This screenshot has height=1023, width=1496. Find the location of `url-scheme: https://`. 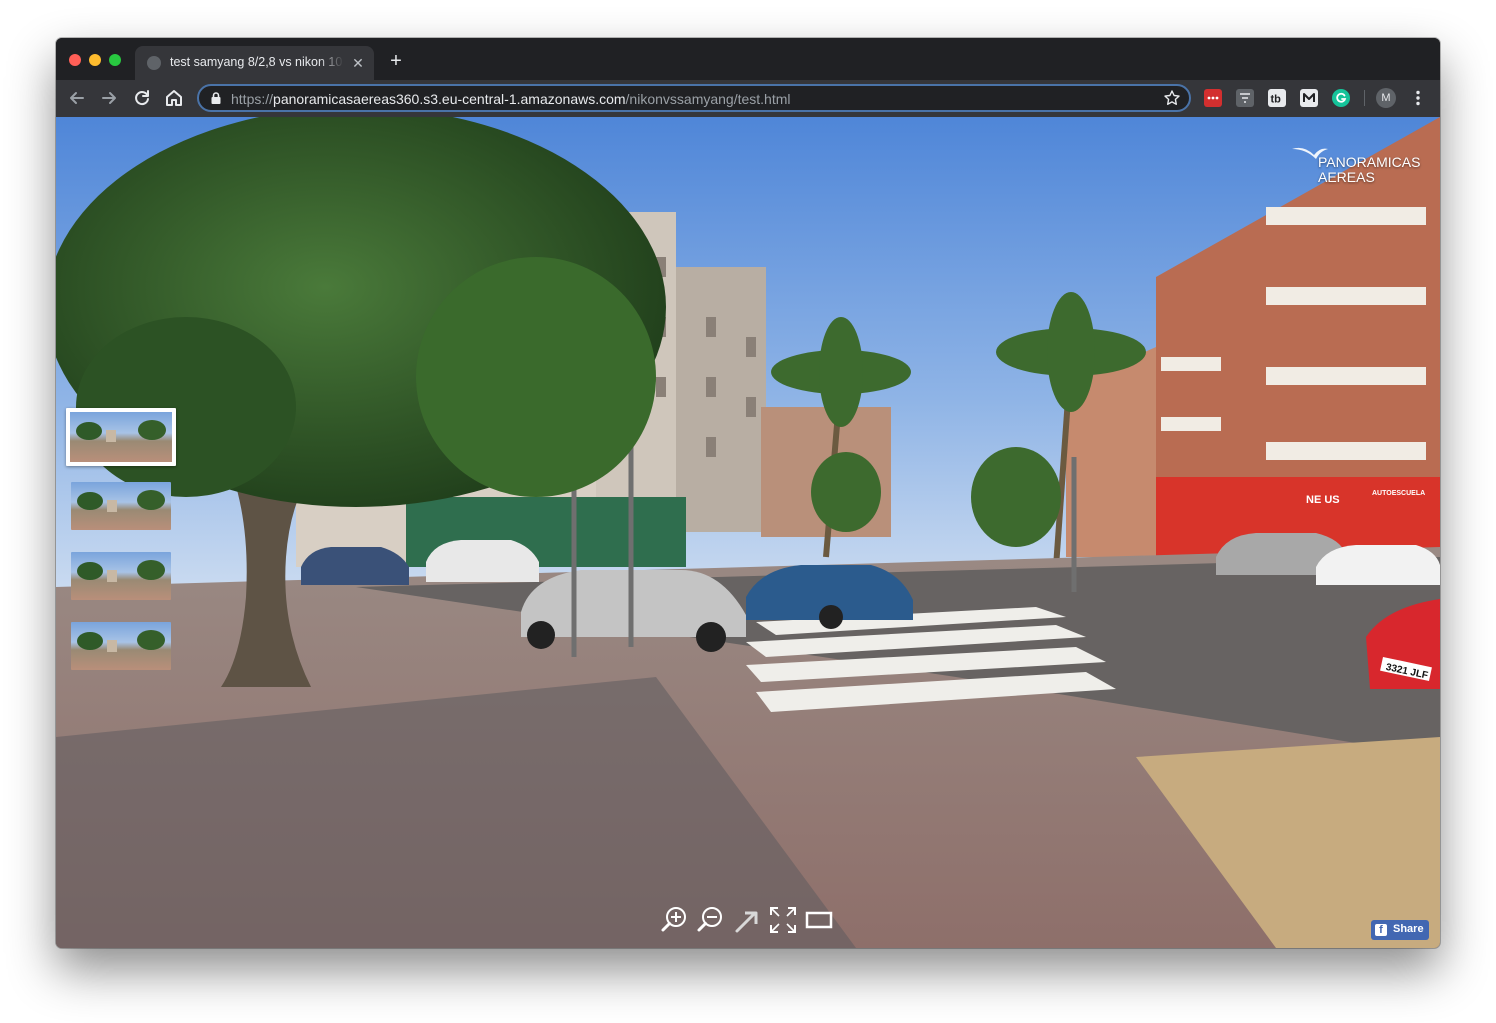

url-scheme: https:// is located at coordinates (252, 99).